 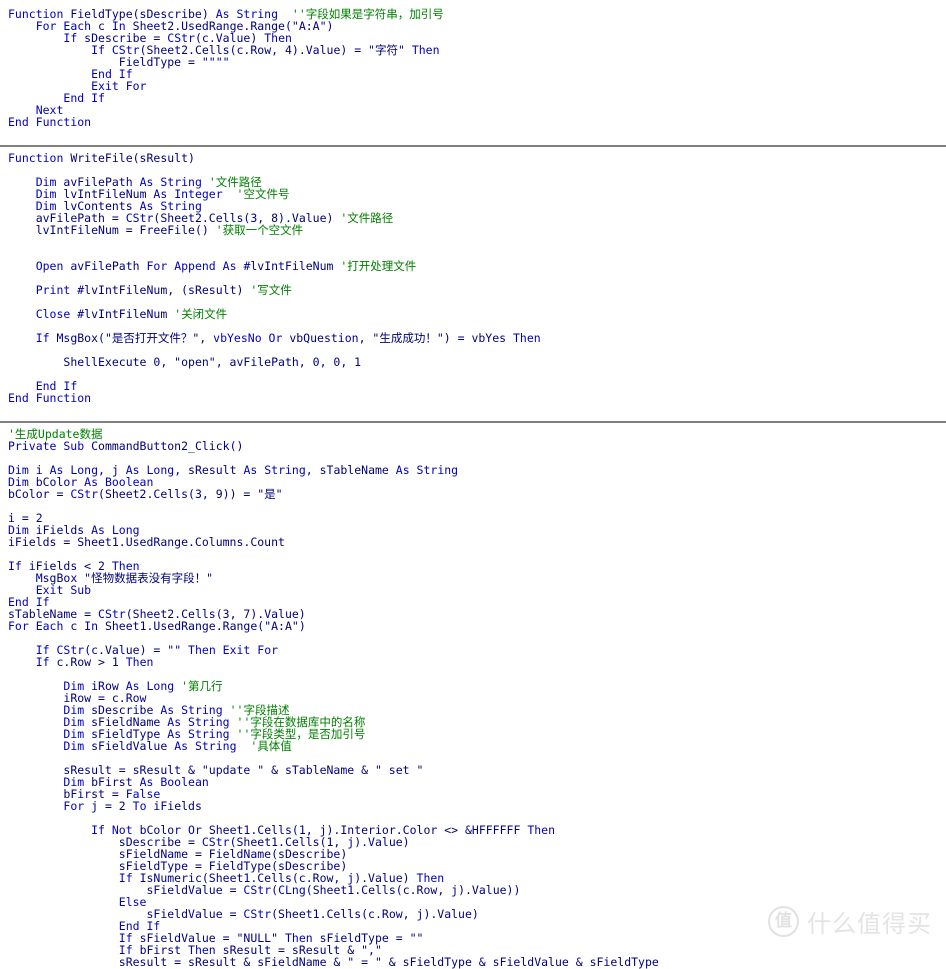 What do you see at coordinates (367, 218) in the screenshot?
I see `code-comment: '文件路径` at bounding box center [367, 218].